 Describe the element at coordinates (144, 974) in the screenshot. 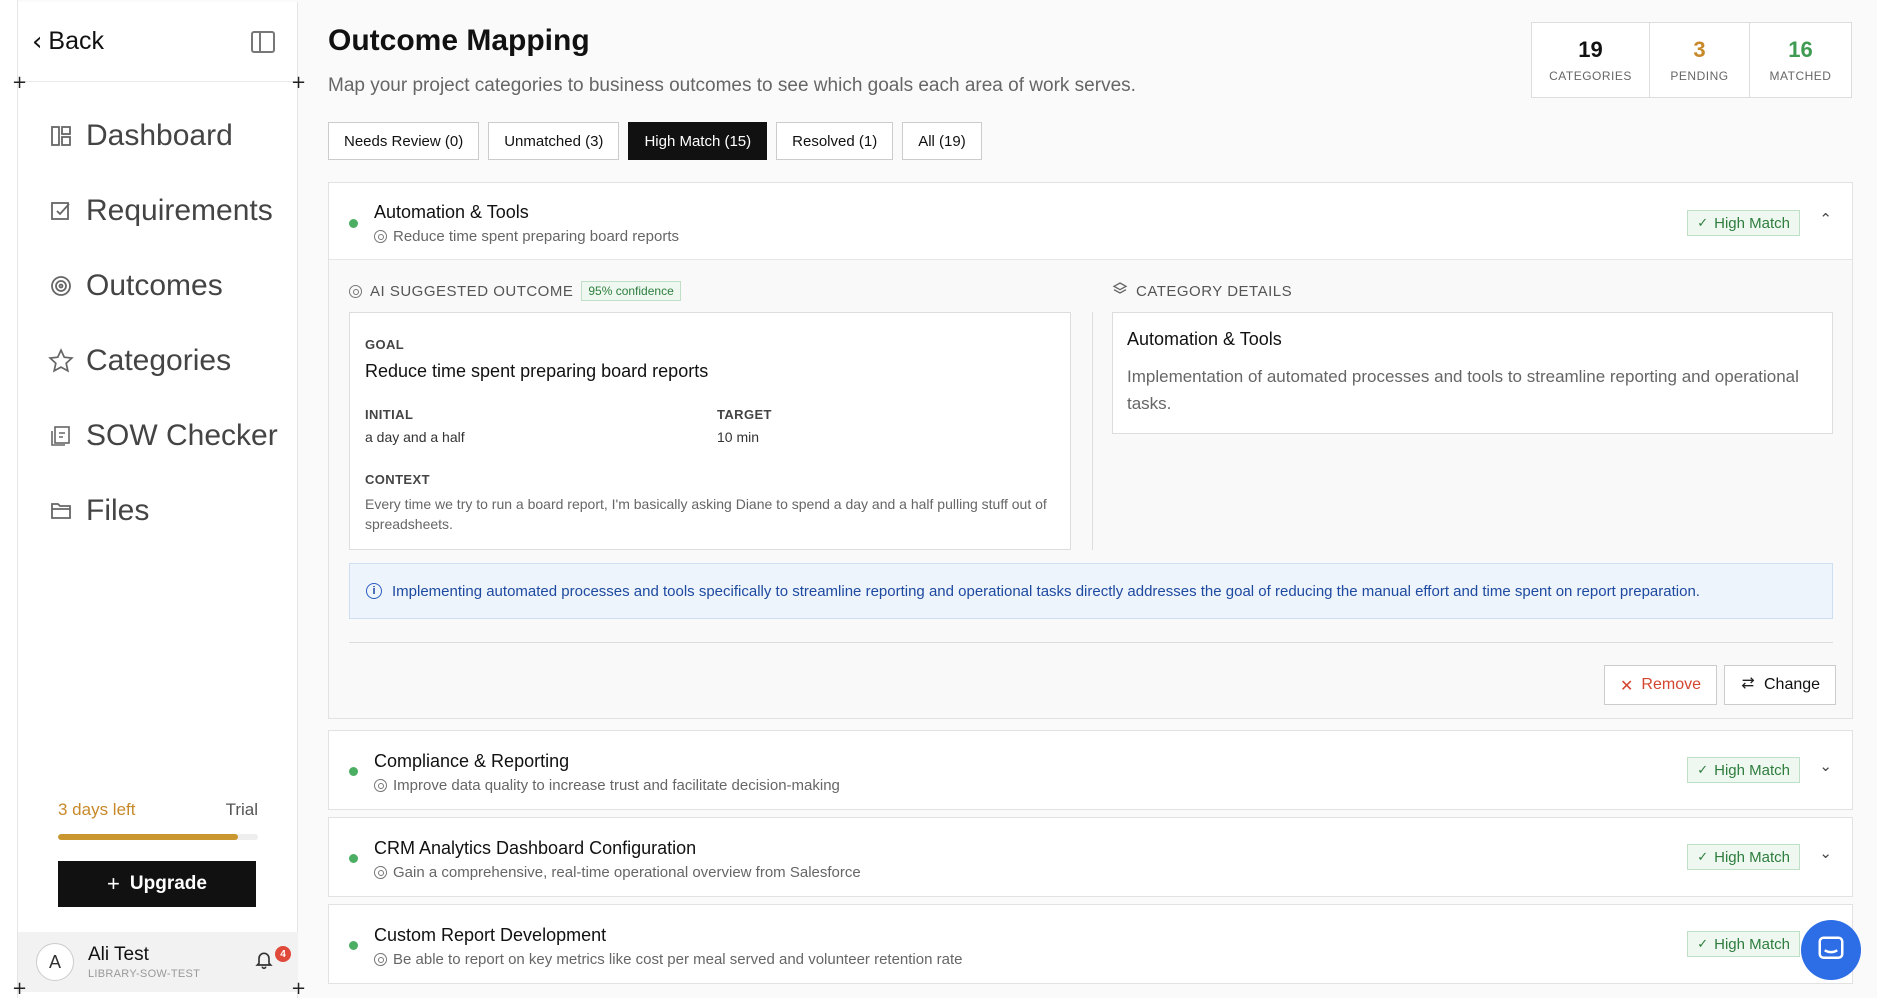

I see `user-org: LIBRARY-SOW-TEST` at that location.